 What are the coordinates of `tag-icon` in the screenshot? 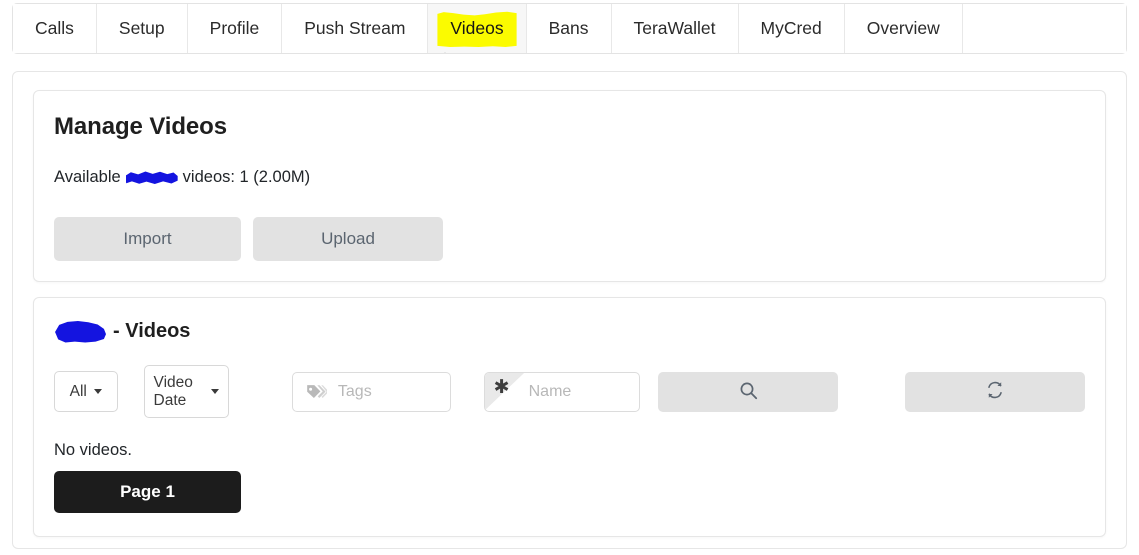 It's located at (316, 392).